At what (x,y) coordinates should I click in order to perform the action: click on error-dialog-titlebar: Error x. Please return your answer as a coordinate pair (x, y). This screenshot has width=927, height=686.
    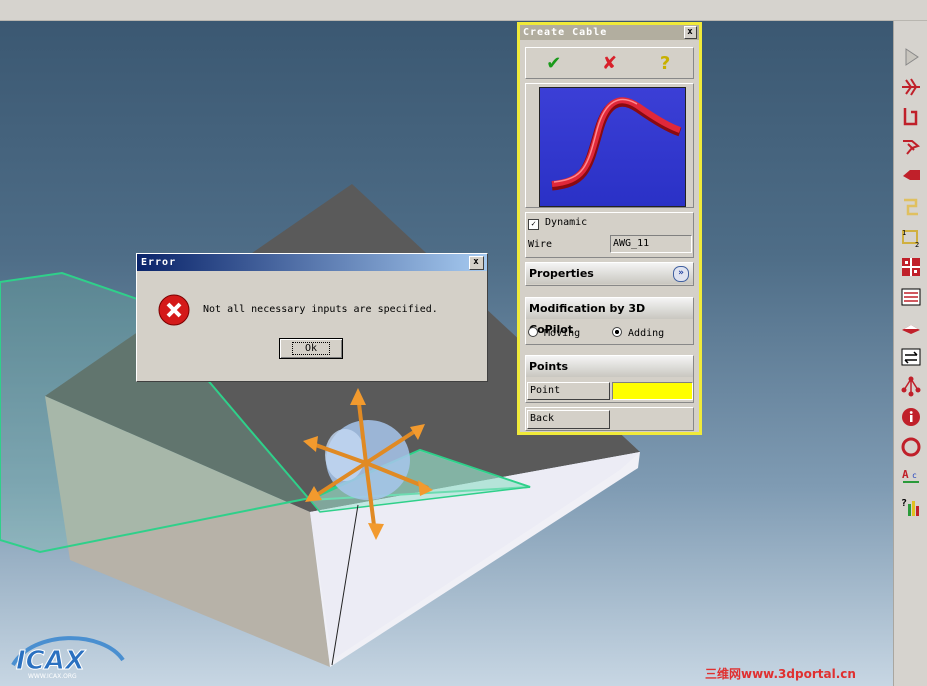
    Looking at the image, I should click on (312, 262).